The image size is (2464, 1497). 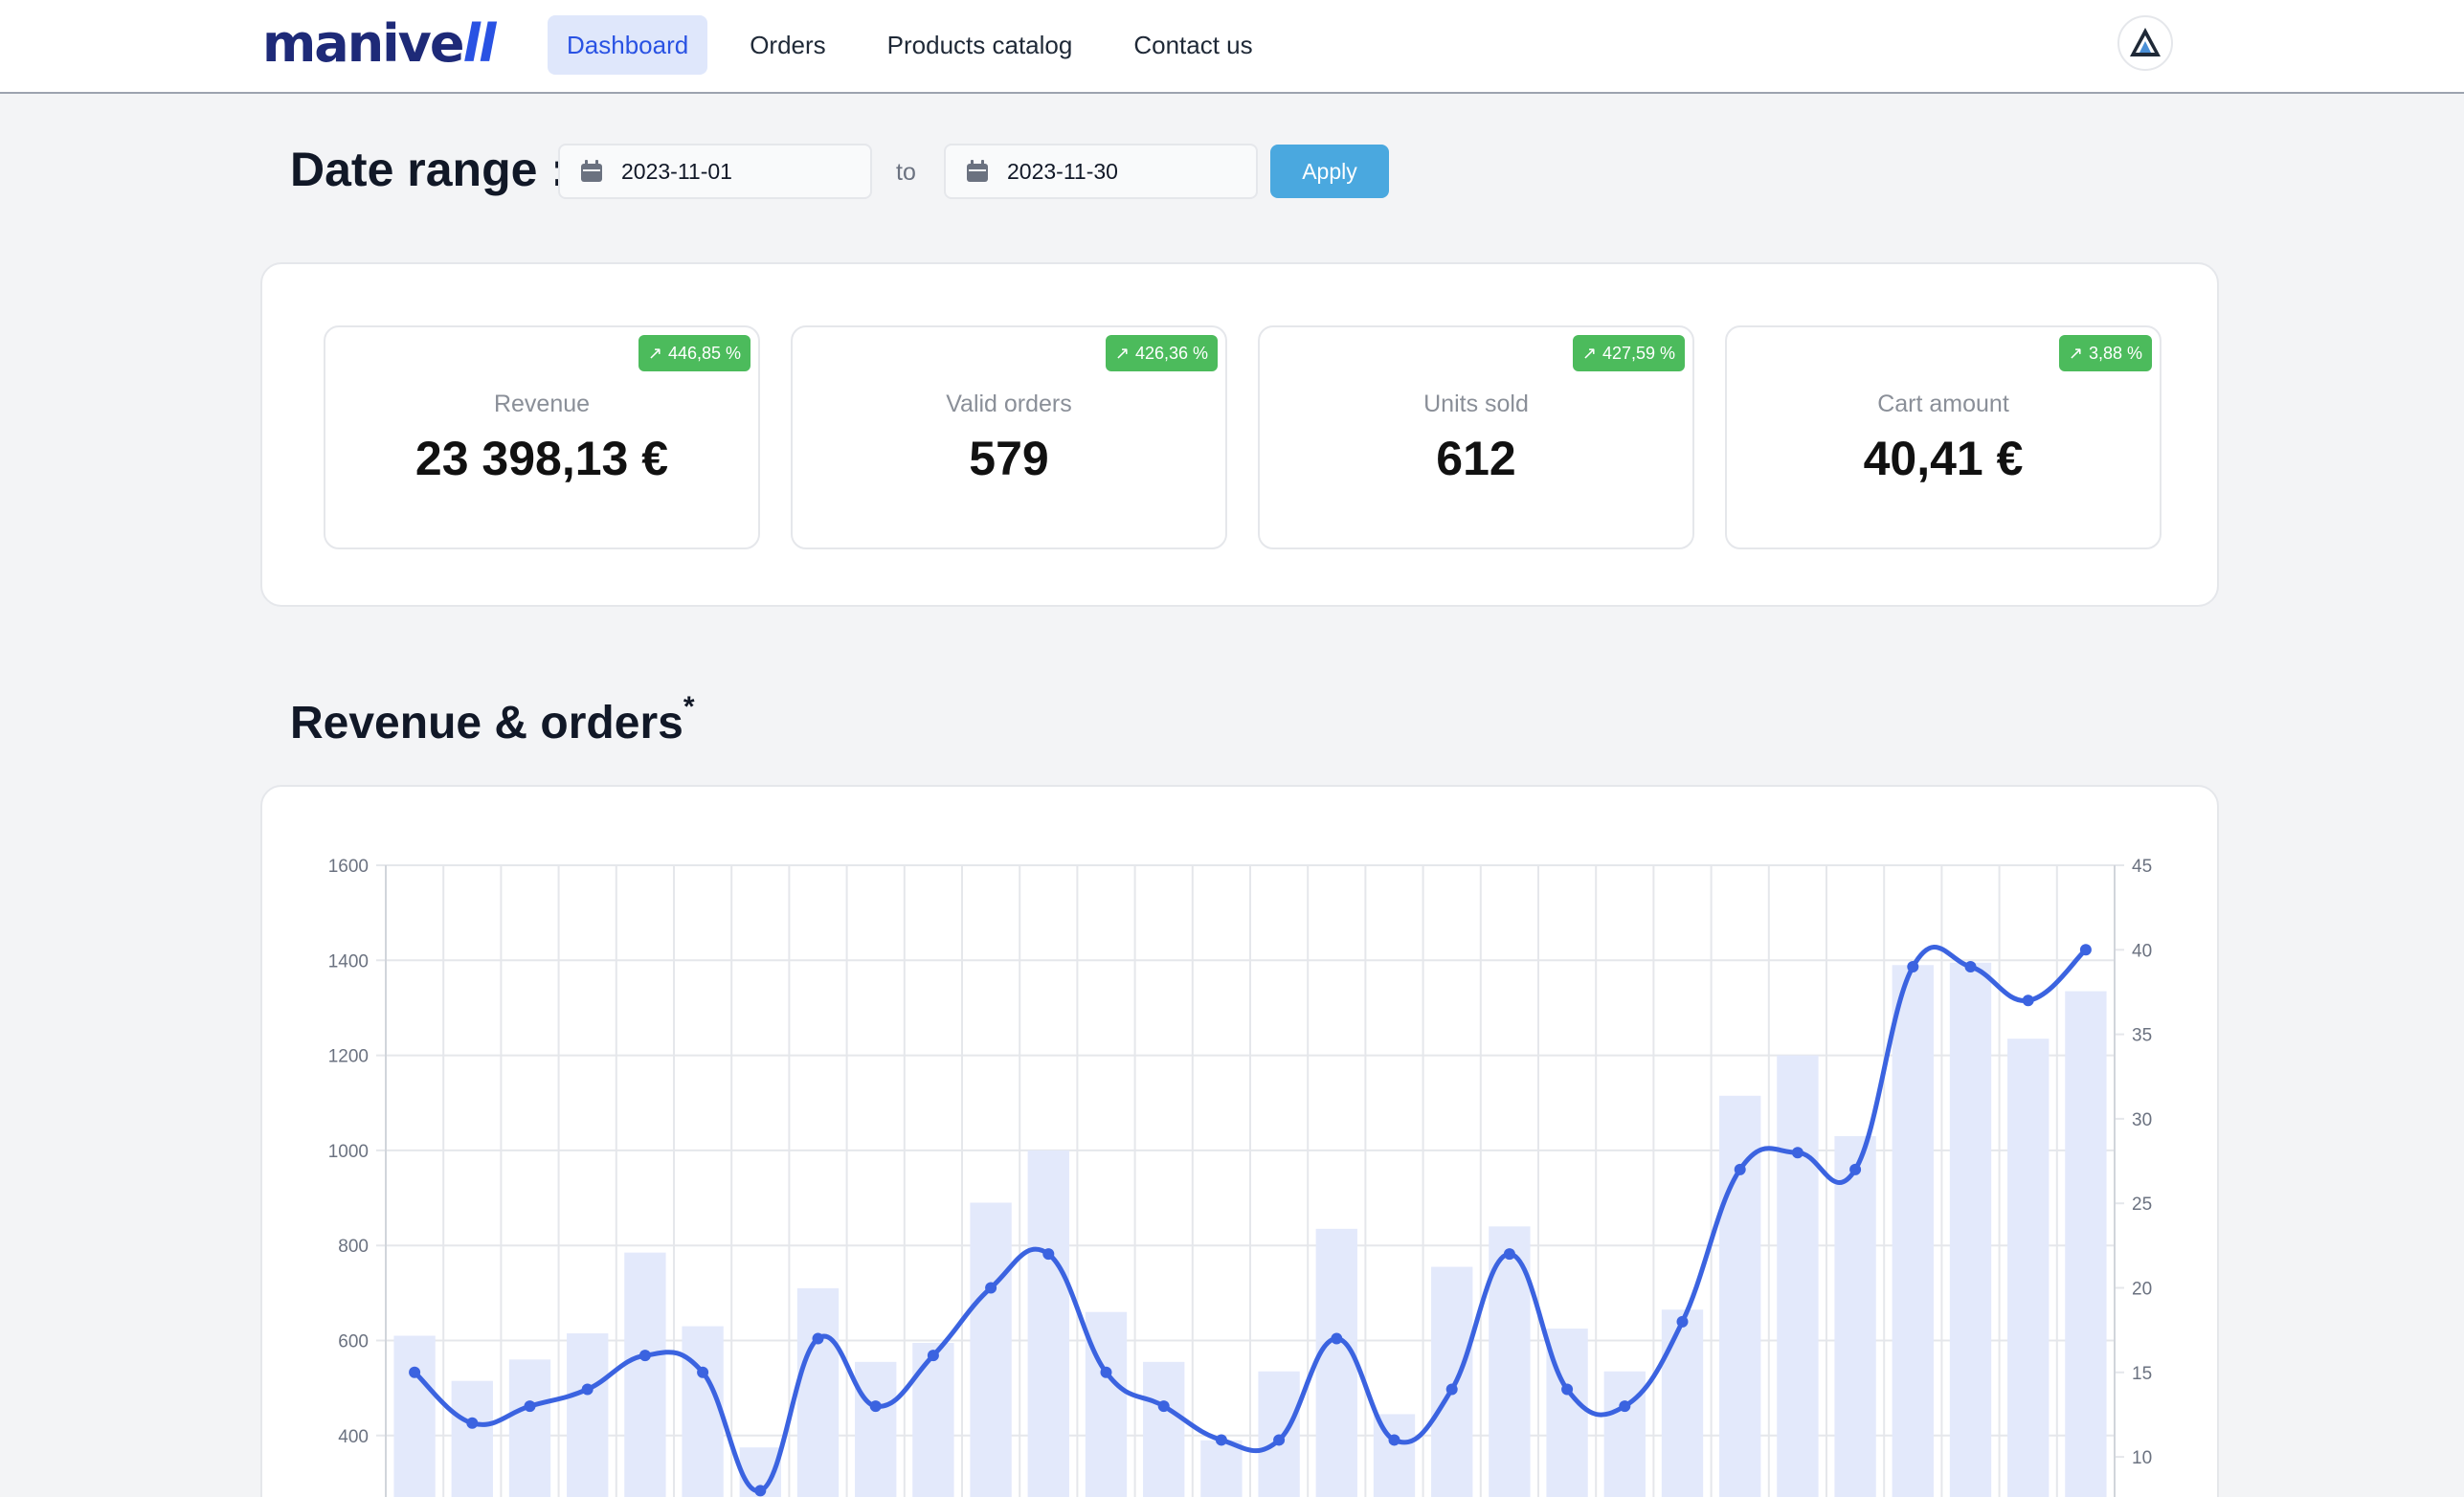 I want to click on y-right-tick-label: 35, so click(x=2142, y=1036).